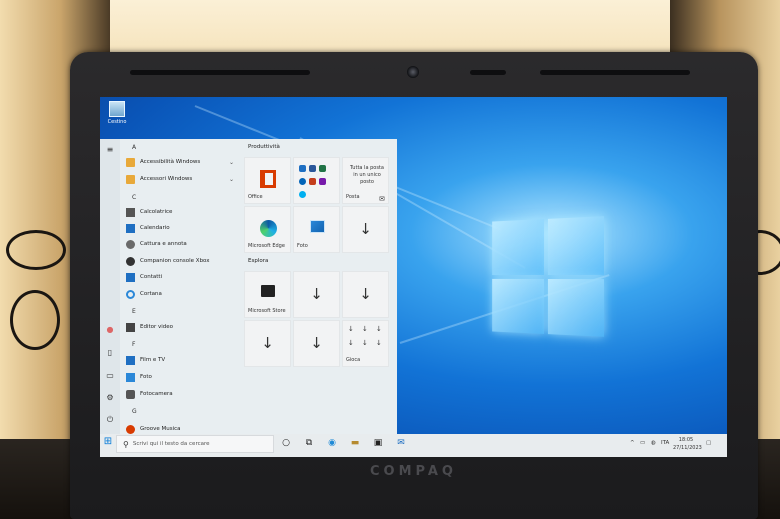 The image size is (780, 519). What do you see at coordinates (157, 327) in the screenshot?
I see `app-label: Editor video` at bounding box center [157, 327].